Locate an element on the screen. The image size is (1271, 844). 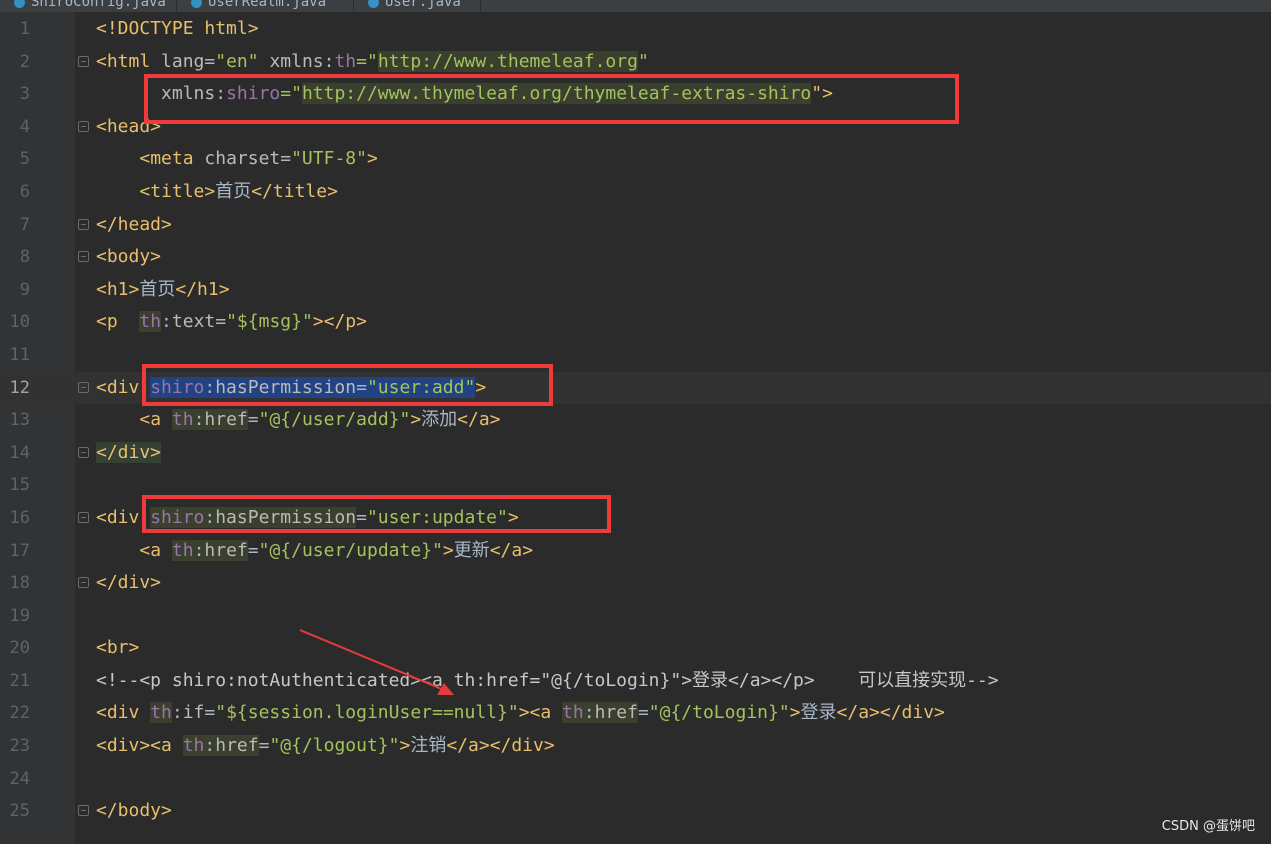
code-line: 19 is located at coordinates (635, 616).